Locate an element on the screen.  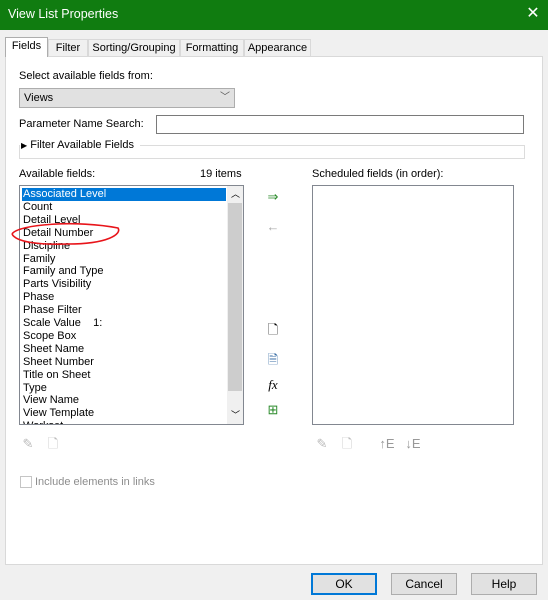
list-item: Associated Level is located at coordinates (124, 194).